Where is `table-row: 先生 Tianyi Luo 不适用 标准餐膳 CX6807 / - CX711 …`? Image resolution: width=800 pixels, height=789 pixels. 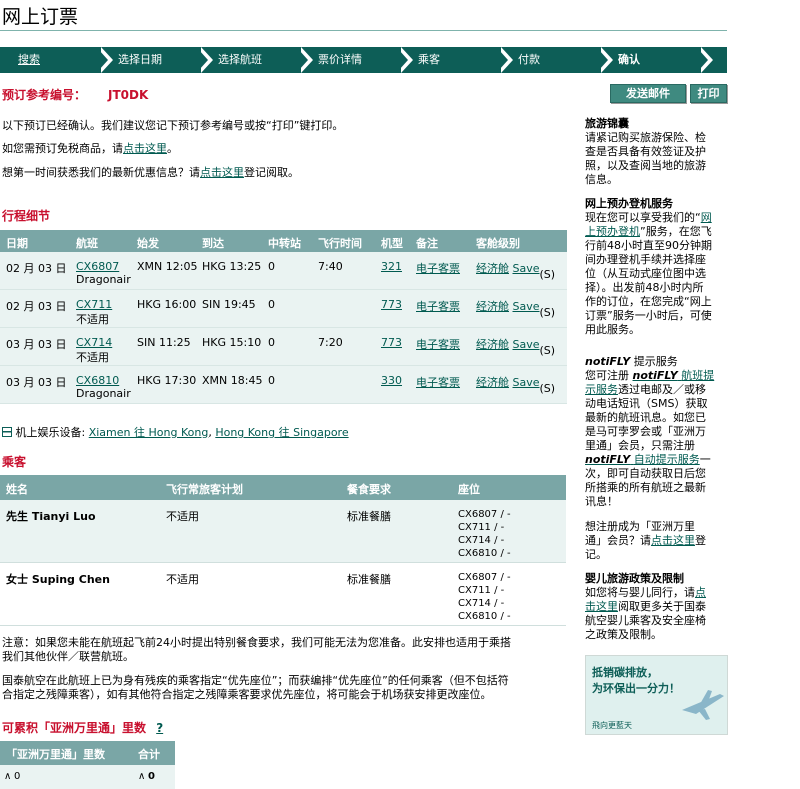 table-row: 先生 Tianyi Luo 不适用 标准餐膳 CX6807 / - CX711 … is located at coordinates (283, 531).